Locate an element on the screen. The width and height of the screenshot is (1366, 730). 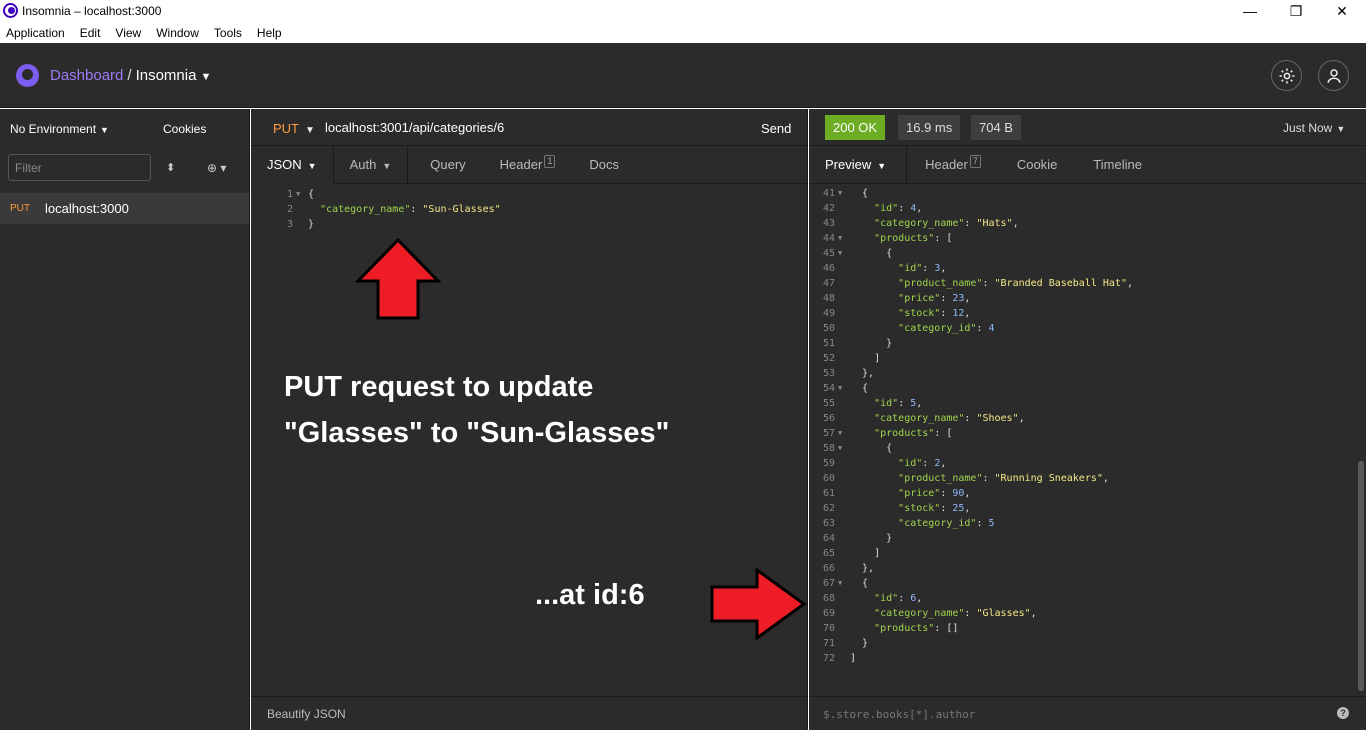
tab-header: Header 1 is located at coordinates (528, 165).